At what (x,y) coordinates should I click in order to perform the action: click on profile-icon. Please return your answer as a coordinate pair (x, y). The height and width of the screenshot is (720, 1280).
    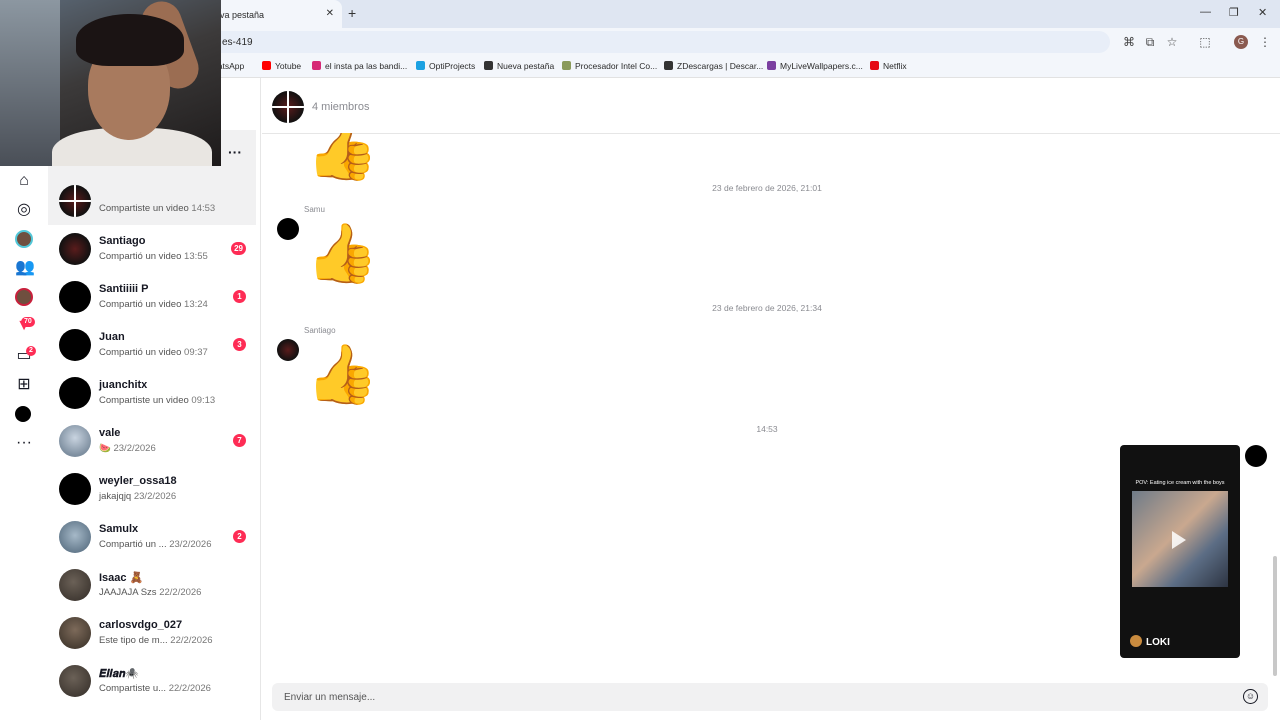
    Looking at the image, I should click on (23, 414).